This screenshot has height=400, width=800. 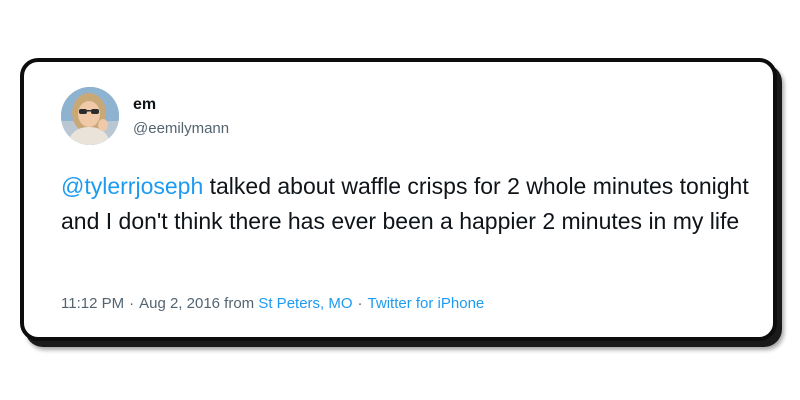 I want to click on author-handle: @eemilymann, so click(x=181, y=129).